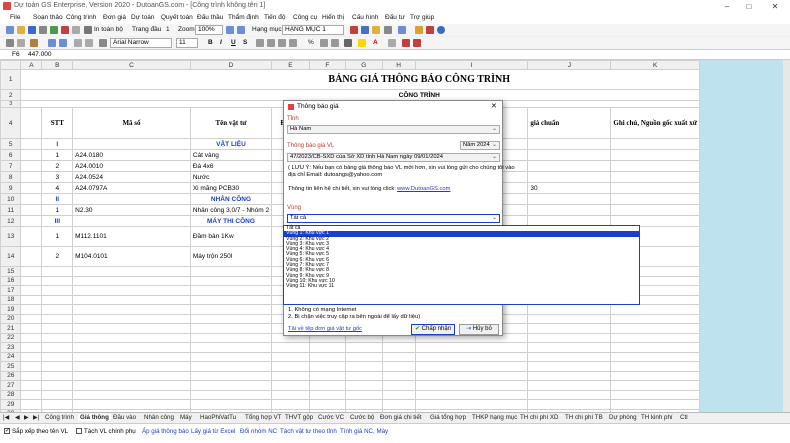 Image resolution: width=790 pixels, height=443 pixels. What do you see at coordinates (569, 199) in the screenshot?
I see `cell-standard-price` at bounding box center [569, 199].